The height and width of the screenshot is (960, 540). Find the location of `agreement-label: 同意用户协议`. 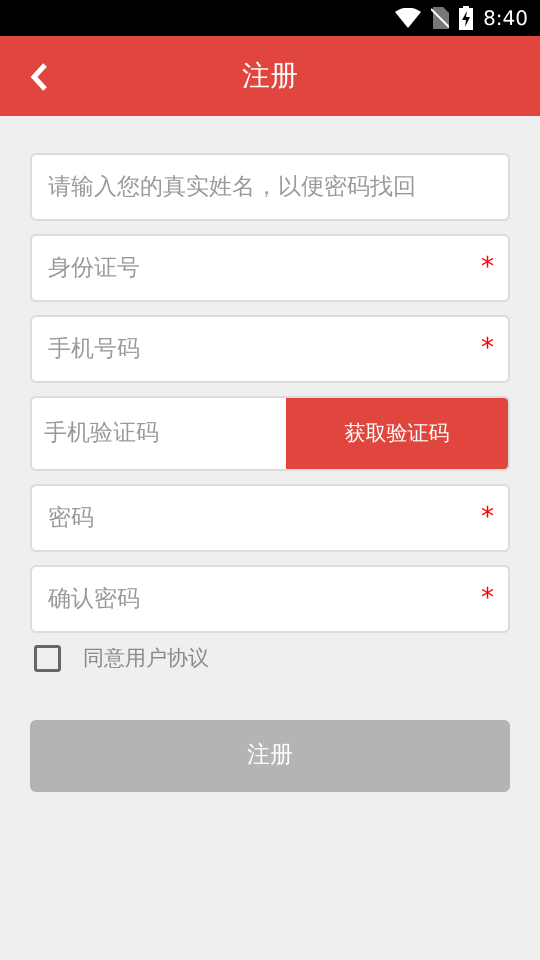

agreement-label: 同意用户协议 is located at coordinates (146, 658).